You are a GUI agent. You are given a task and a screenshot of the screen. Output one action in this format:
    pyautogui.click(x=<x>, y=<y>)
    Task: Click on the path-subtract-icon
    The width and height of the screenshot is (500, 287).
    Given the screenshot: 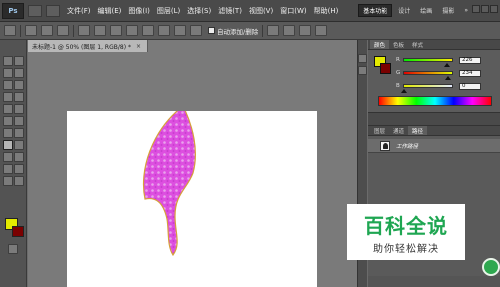 What is the action you would take?
    pyautogui.click(x=289, y=30)
    